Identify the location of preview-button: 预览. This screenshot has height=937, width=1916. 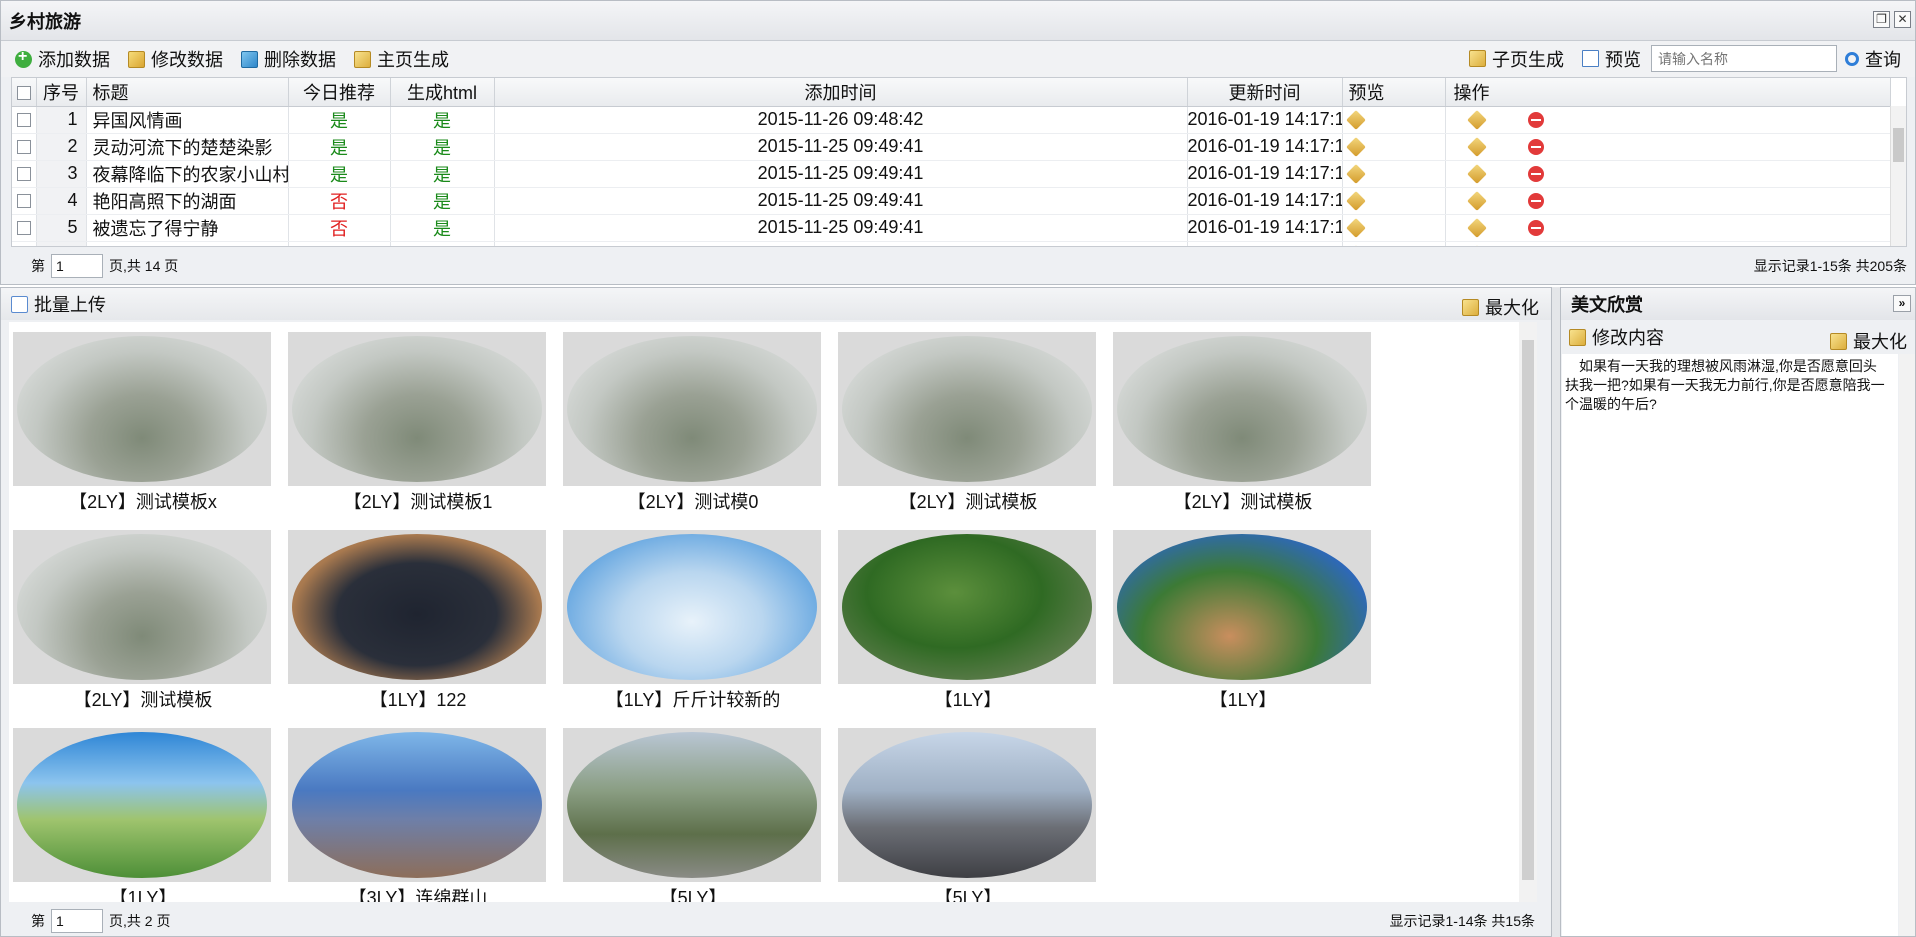
(1611, 59).